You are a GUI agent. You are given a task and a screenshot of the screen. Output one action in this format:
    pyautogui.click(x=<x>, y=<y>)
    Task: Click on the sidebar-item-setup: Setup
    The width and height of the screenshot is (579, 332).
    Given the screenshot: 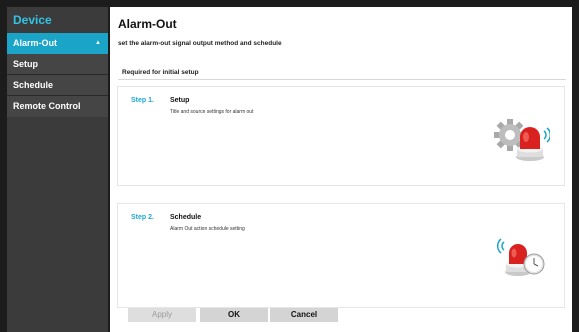 What is the action you would take?
    pyautogui.click(x=57, y=64)
    